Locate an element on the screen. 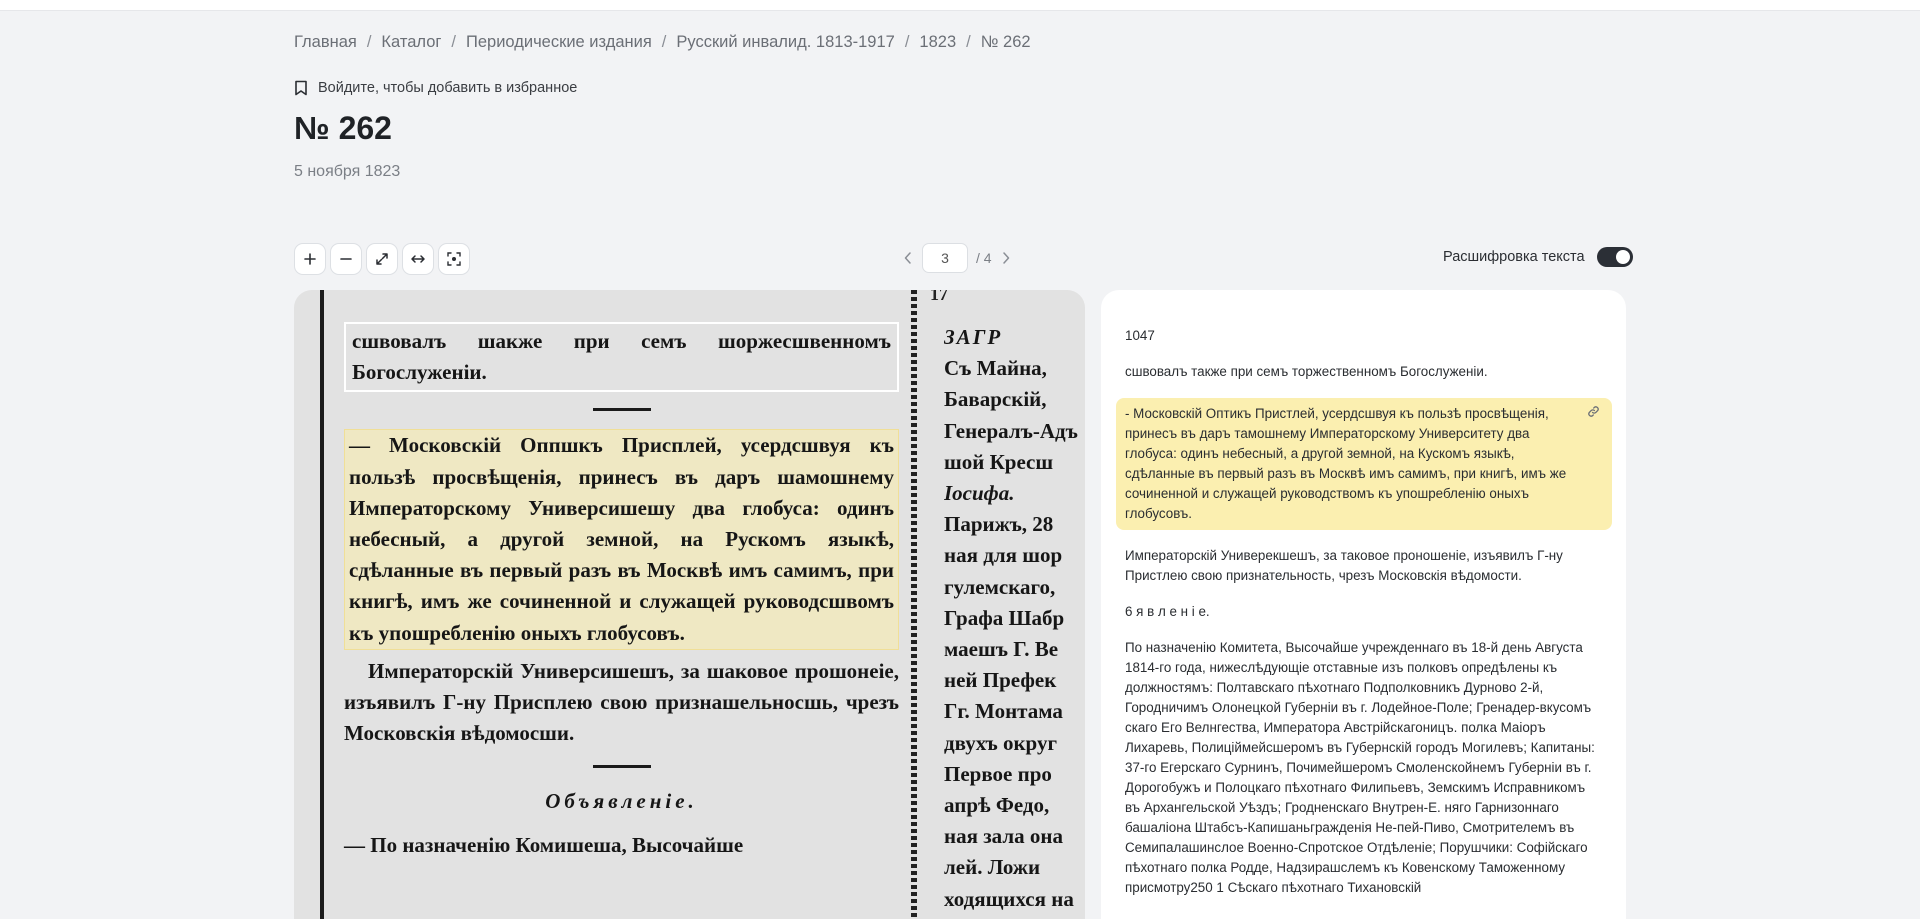  scan-line: гулемскаго, is located at coordinates (1000, 586).